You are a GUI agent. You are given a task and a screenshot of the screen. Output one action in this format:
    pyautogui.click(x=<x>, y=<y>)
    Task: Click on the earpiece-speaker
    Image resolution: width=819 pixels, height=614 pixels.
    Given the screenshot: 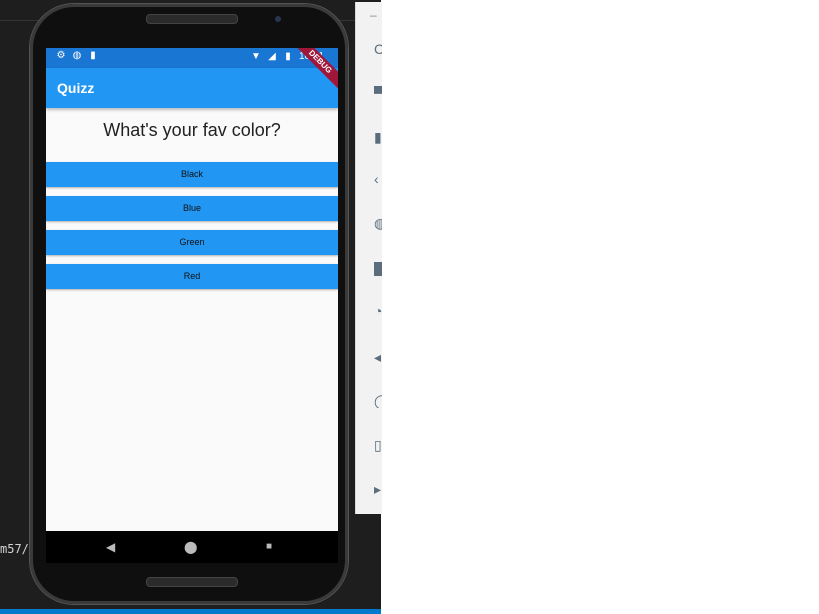 What is the action you would take?
    pyautogui.click(x=192, y=19)
    